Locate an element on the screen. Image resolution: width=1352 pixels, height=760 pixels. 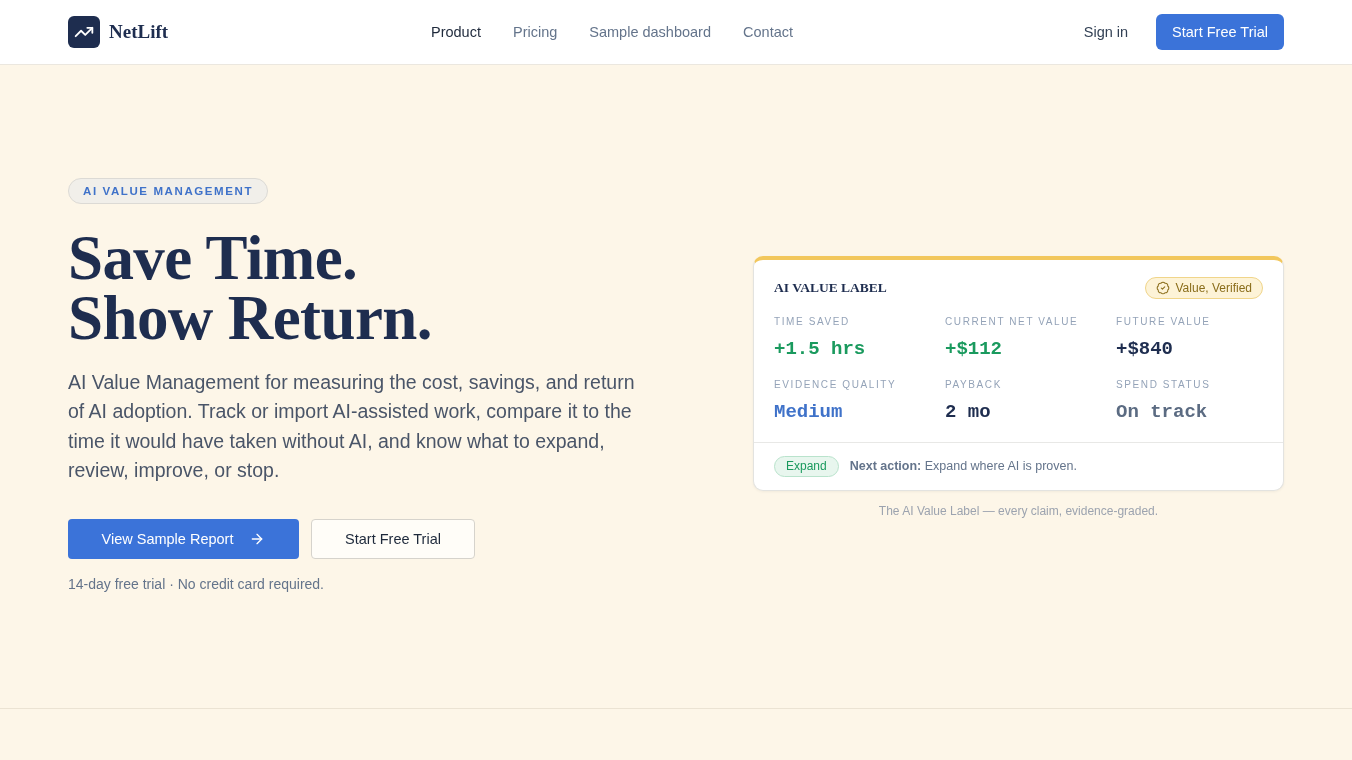
card-title: AI VALUE LABEL is located at coordinates (830, 287).